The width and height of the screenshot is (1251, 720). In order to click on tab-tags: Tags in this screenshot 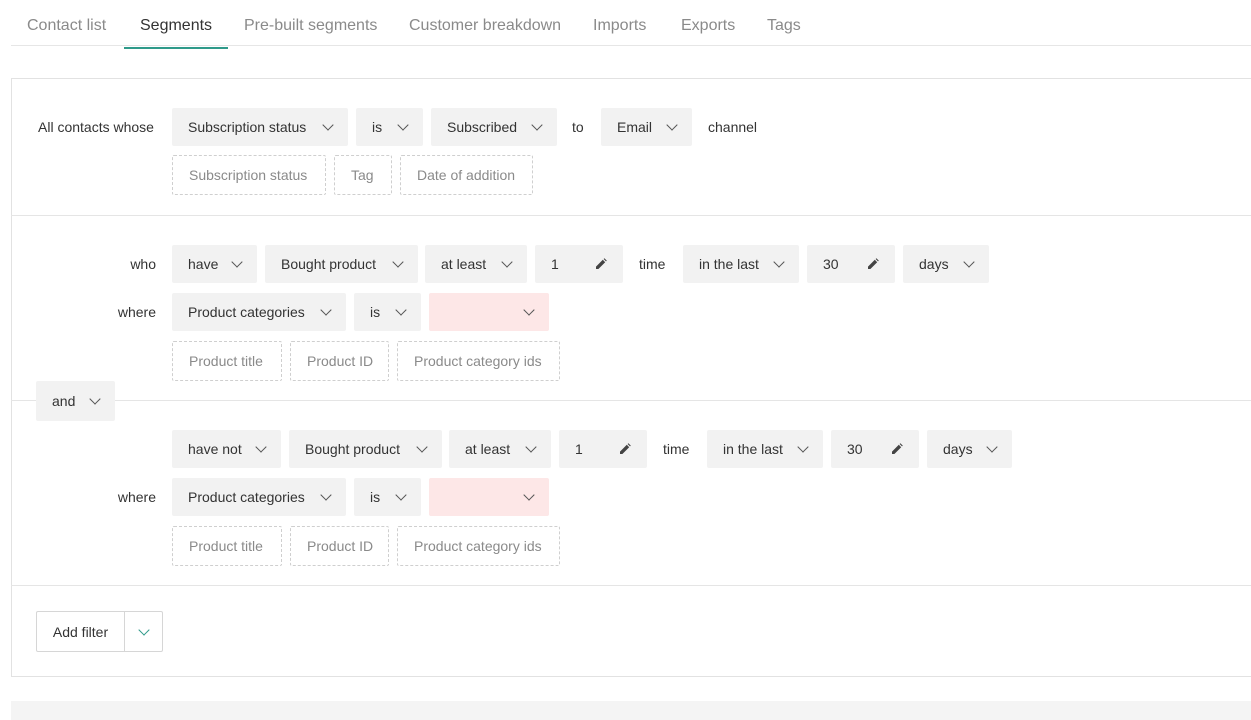, I will do `click(784, 23)`.